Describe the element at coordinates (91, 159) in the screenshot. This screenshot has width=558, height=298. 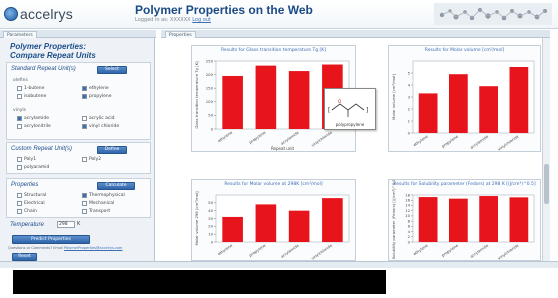
I see `checkbox-poly2: Poly2` at that location.